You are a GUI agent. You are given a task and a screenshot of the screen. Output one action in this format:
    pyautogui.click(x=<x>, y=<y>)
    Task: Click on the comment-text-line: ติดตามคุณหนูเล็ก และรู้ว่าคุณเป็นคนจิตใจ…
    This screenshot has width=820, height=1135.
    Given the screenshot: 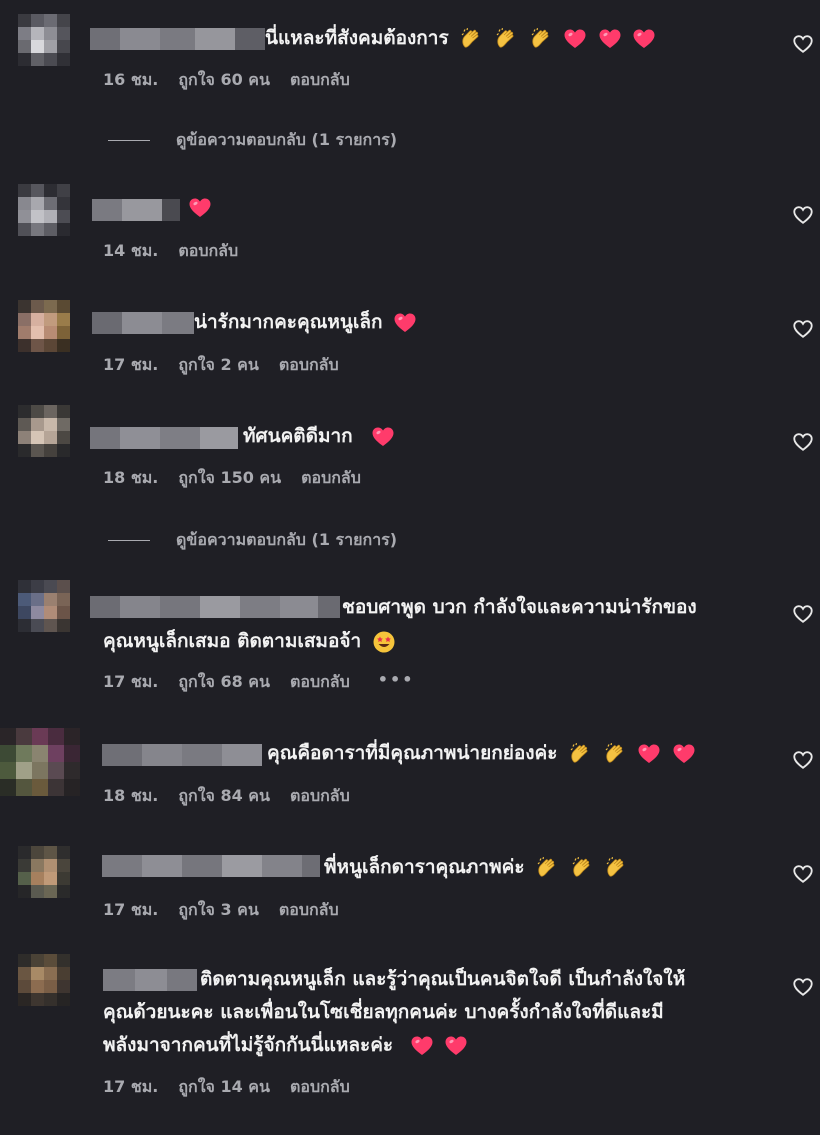 What is the action you would take?
    pyautogui.click(x=443, y=979)
    